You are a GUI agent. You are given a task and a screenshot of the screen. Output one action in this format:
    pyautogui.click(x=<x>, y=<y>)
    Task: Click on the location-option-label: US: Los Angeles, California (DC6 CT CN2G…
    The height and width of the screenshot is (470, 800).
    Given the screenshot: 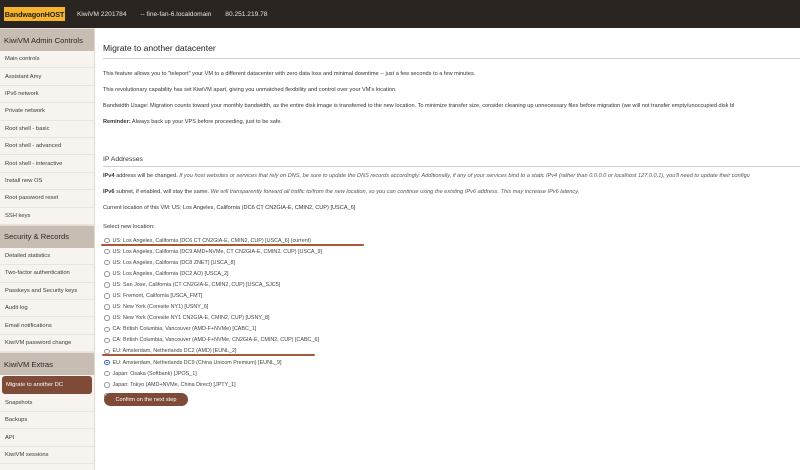 What is the action you would take?
    pyautogui.click(x=212, y=240)
    